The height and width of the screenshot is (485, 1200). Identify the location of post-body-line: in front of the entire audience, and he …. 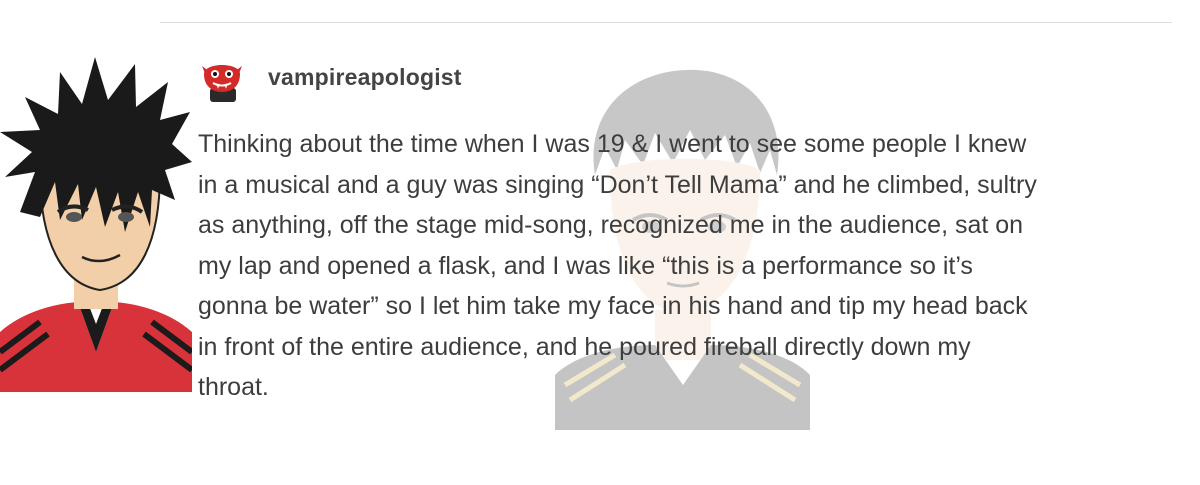
(584, 346).